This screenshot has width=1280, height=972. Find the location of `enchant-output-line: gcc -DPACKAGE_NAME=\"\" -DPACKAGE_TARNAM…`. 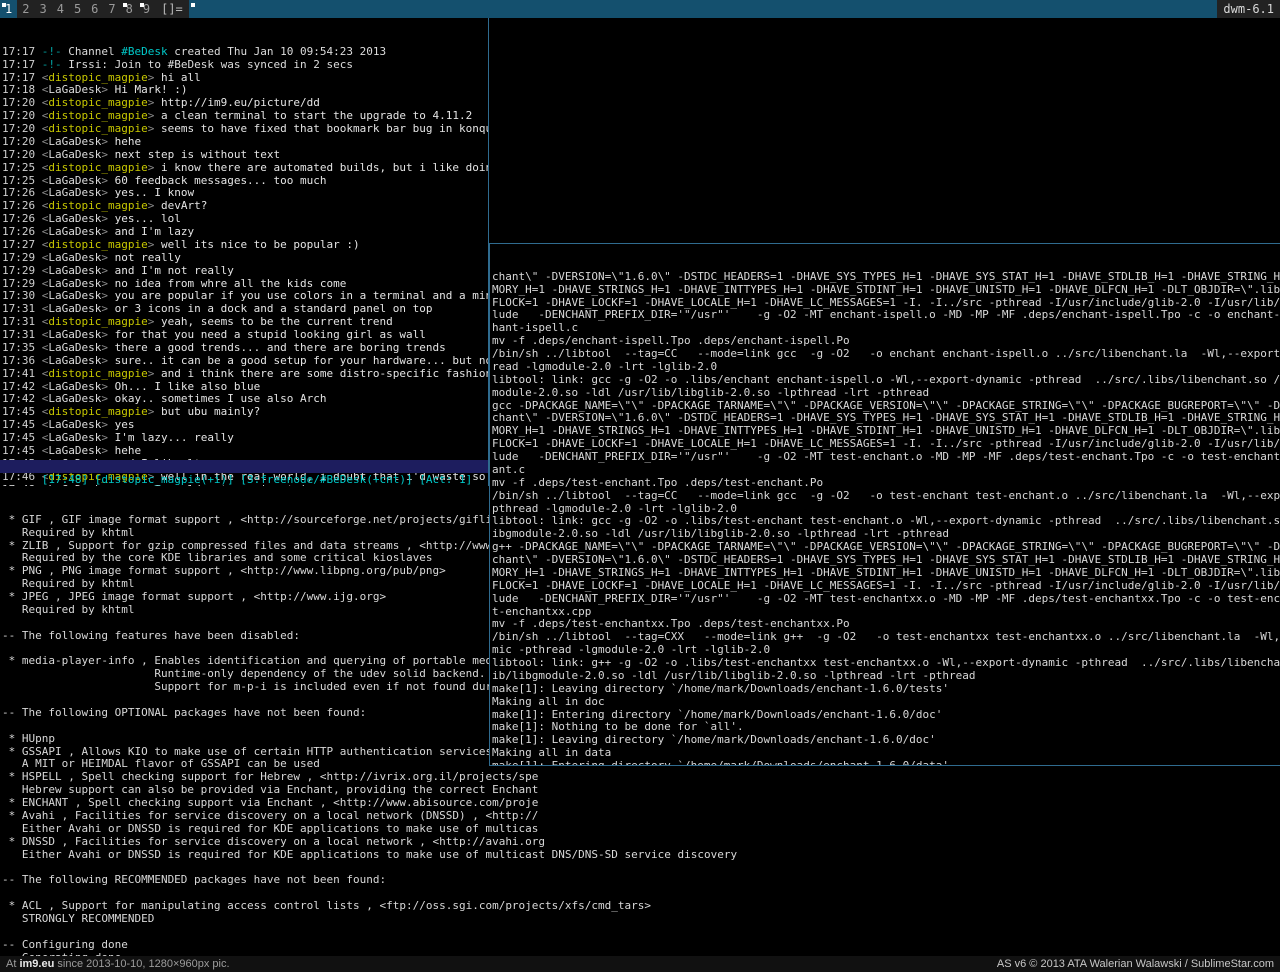

enchant-output-line: gcc -DPACKAGE_NAME=\"\" -DPACKAGE_TARNAM… is located at coordinates (886, 405).